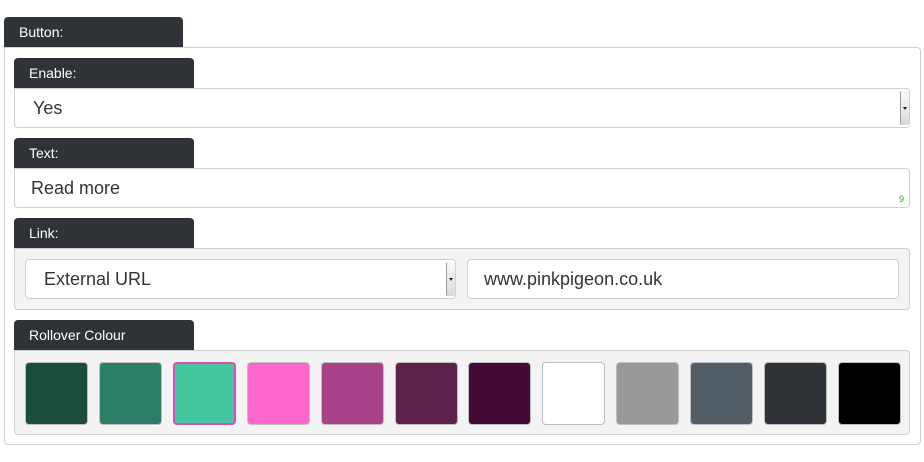  I want to click on link-type-dropdown-arrow, so click(450, 279).